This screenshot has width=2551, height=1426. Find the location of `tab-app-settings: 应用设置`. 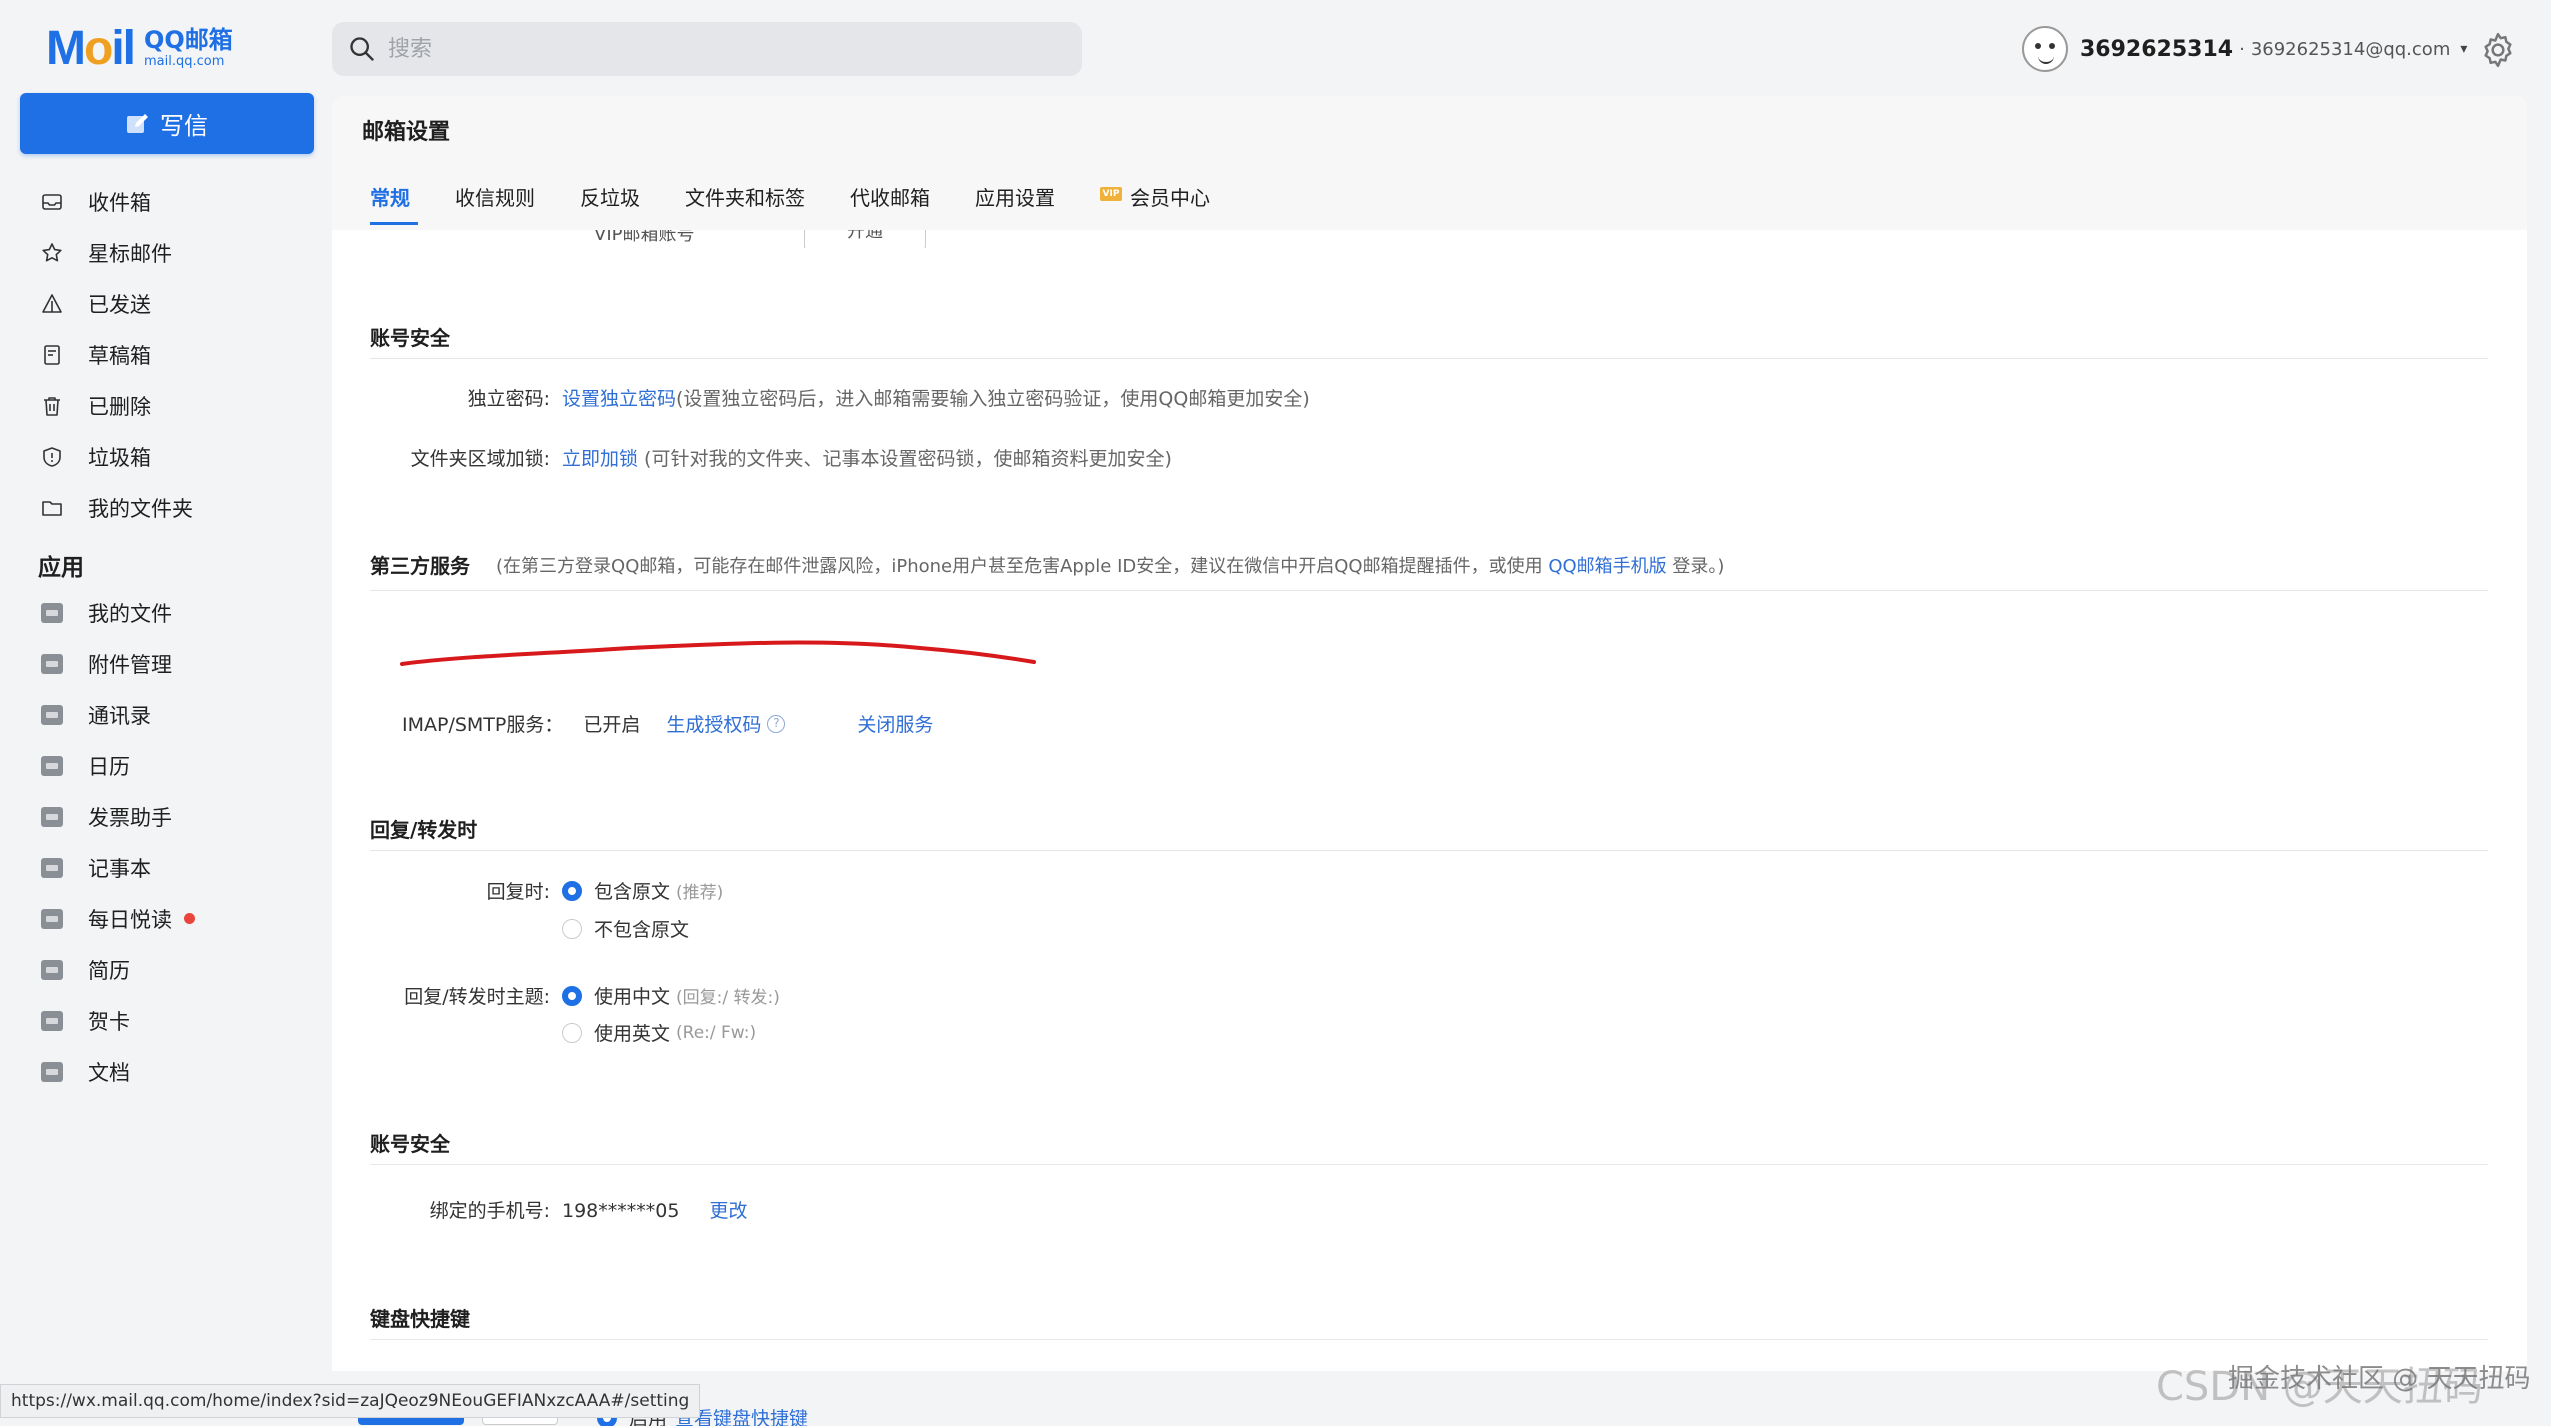

tab-app-settings: 应用设置 is located at coordinates (1015, 203).